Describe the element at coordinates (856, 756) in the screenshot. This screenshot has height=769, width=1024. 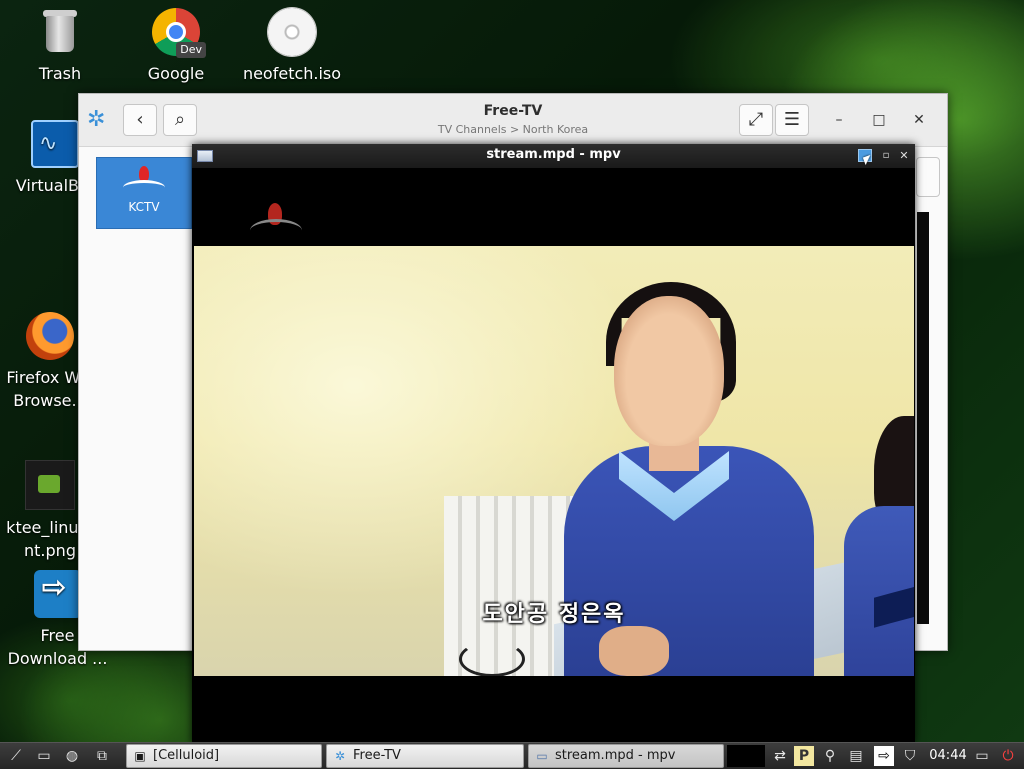
I see `clipboard-icon: ▤` at that location.